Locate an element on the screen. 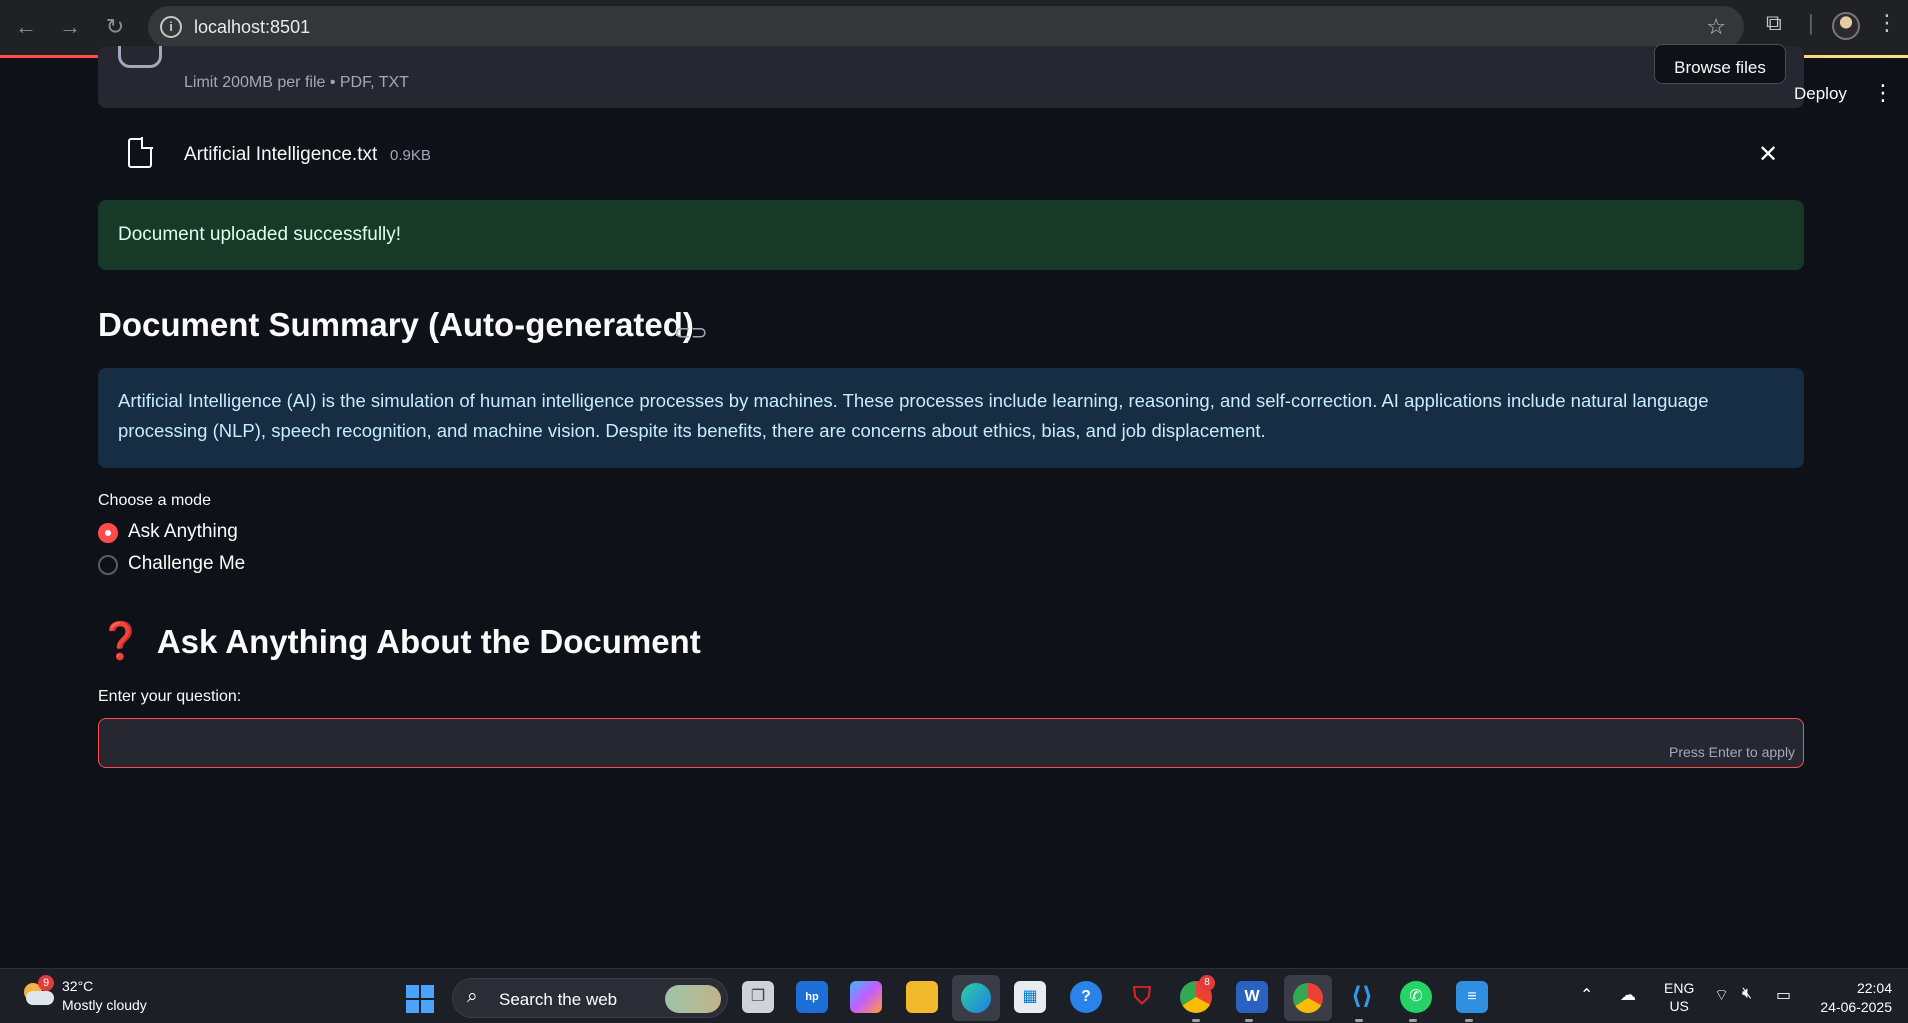 The image size is (1908, 1023). vscode-icon: ⟨⟩ is located at coordinates (1362, 997).